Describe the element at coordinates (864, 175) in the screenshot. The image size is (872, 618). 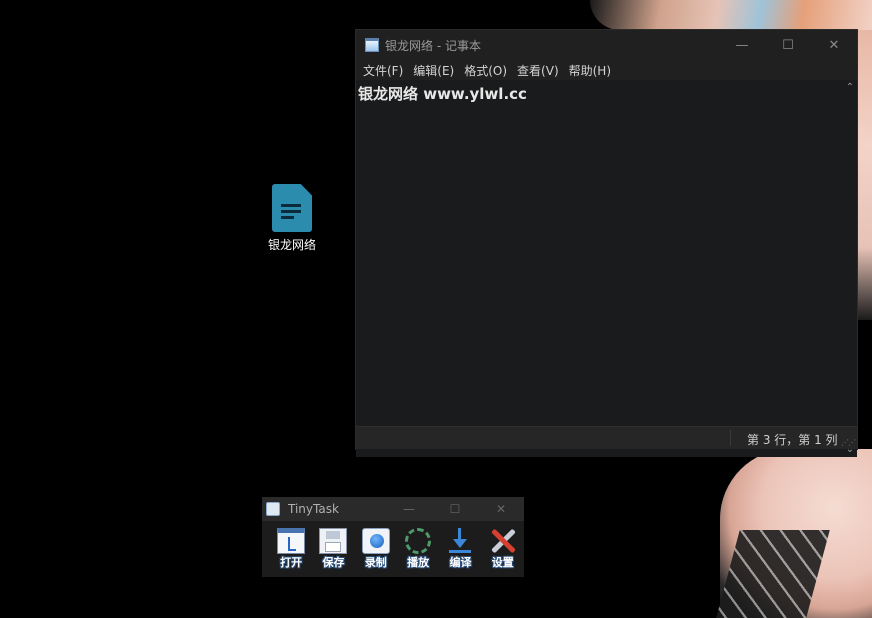
I see `wallpaper-art-right` at that location.